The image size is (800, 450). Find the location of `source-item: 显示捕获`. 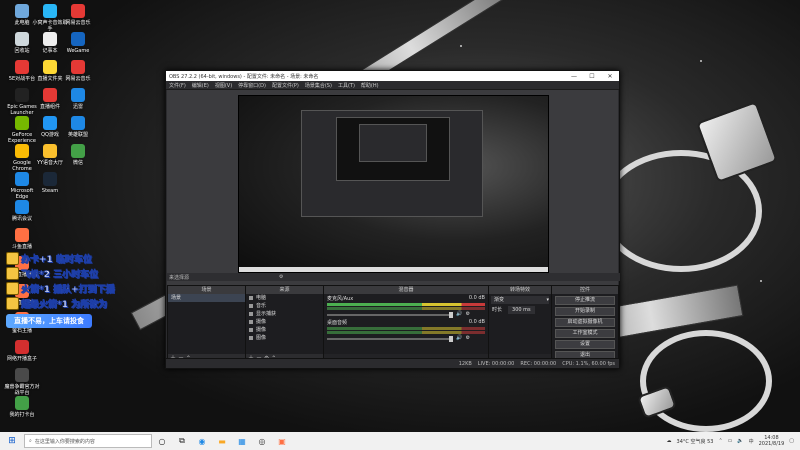

source-item: 显示捕获 is located at coordinates (284, 314).